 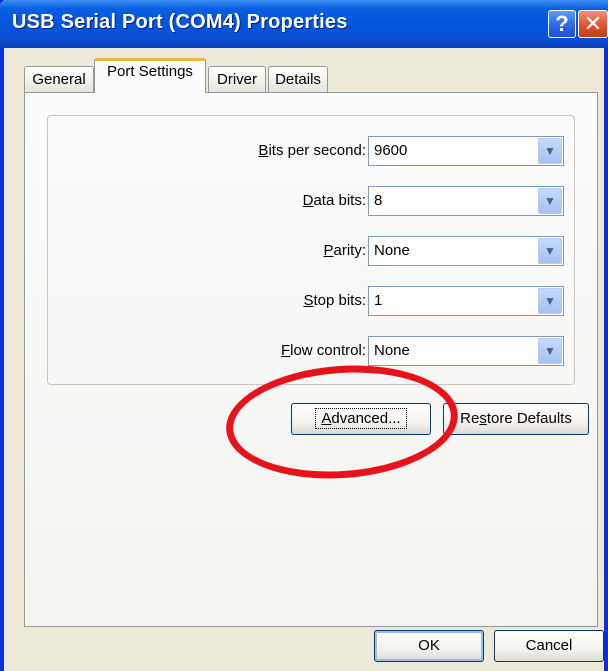 I want to click on data-bits-row: Data bits: 8 ▼, so click(x=312, y=201).